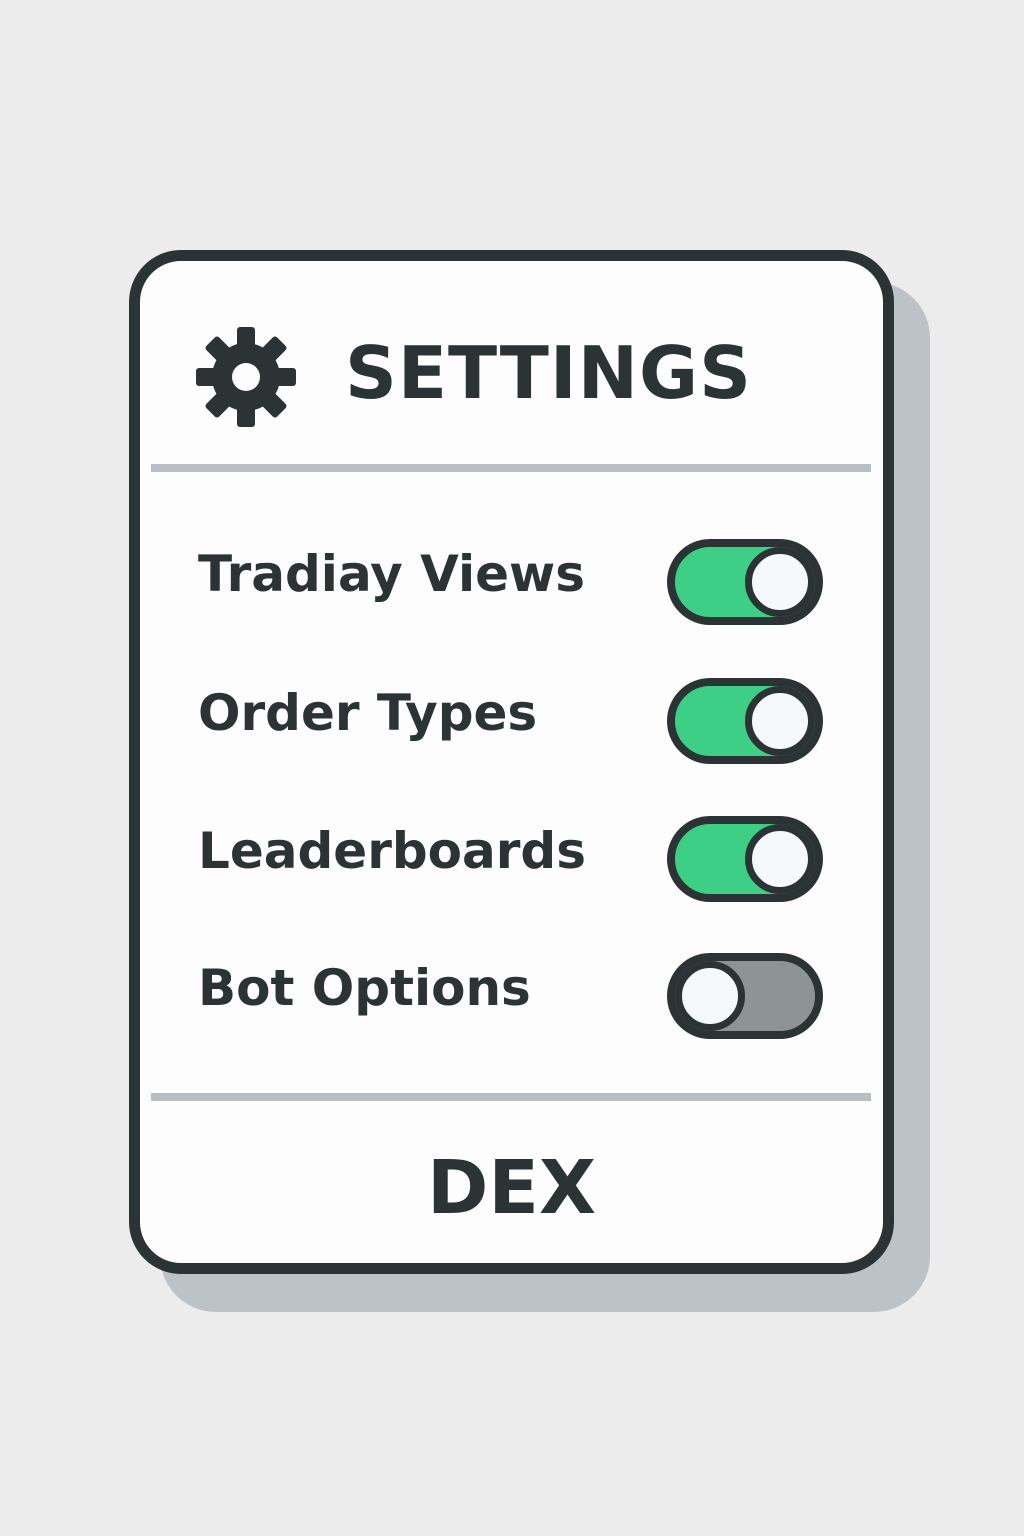  I want to click on page-title: SETTINGS, so click(548, 373).